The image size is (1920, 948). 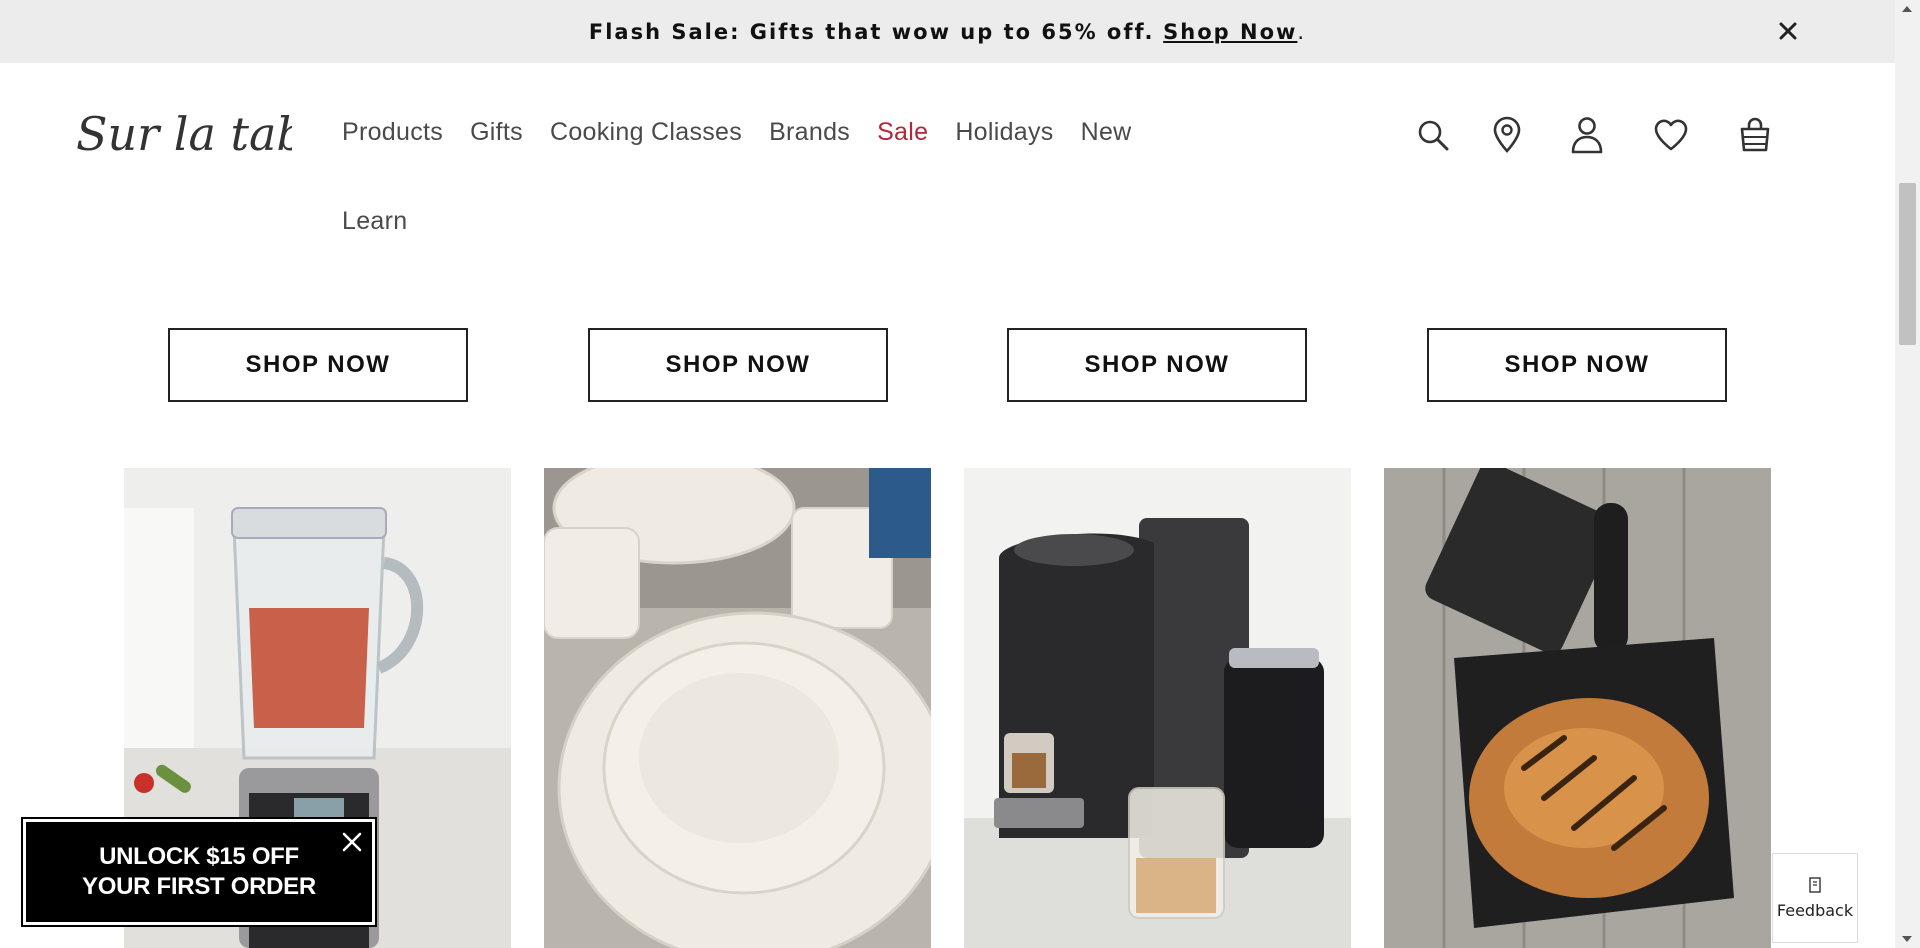 I want to click on location-pin-icon, so click(x=1507, y=135).